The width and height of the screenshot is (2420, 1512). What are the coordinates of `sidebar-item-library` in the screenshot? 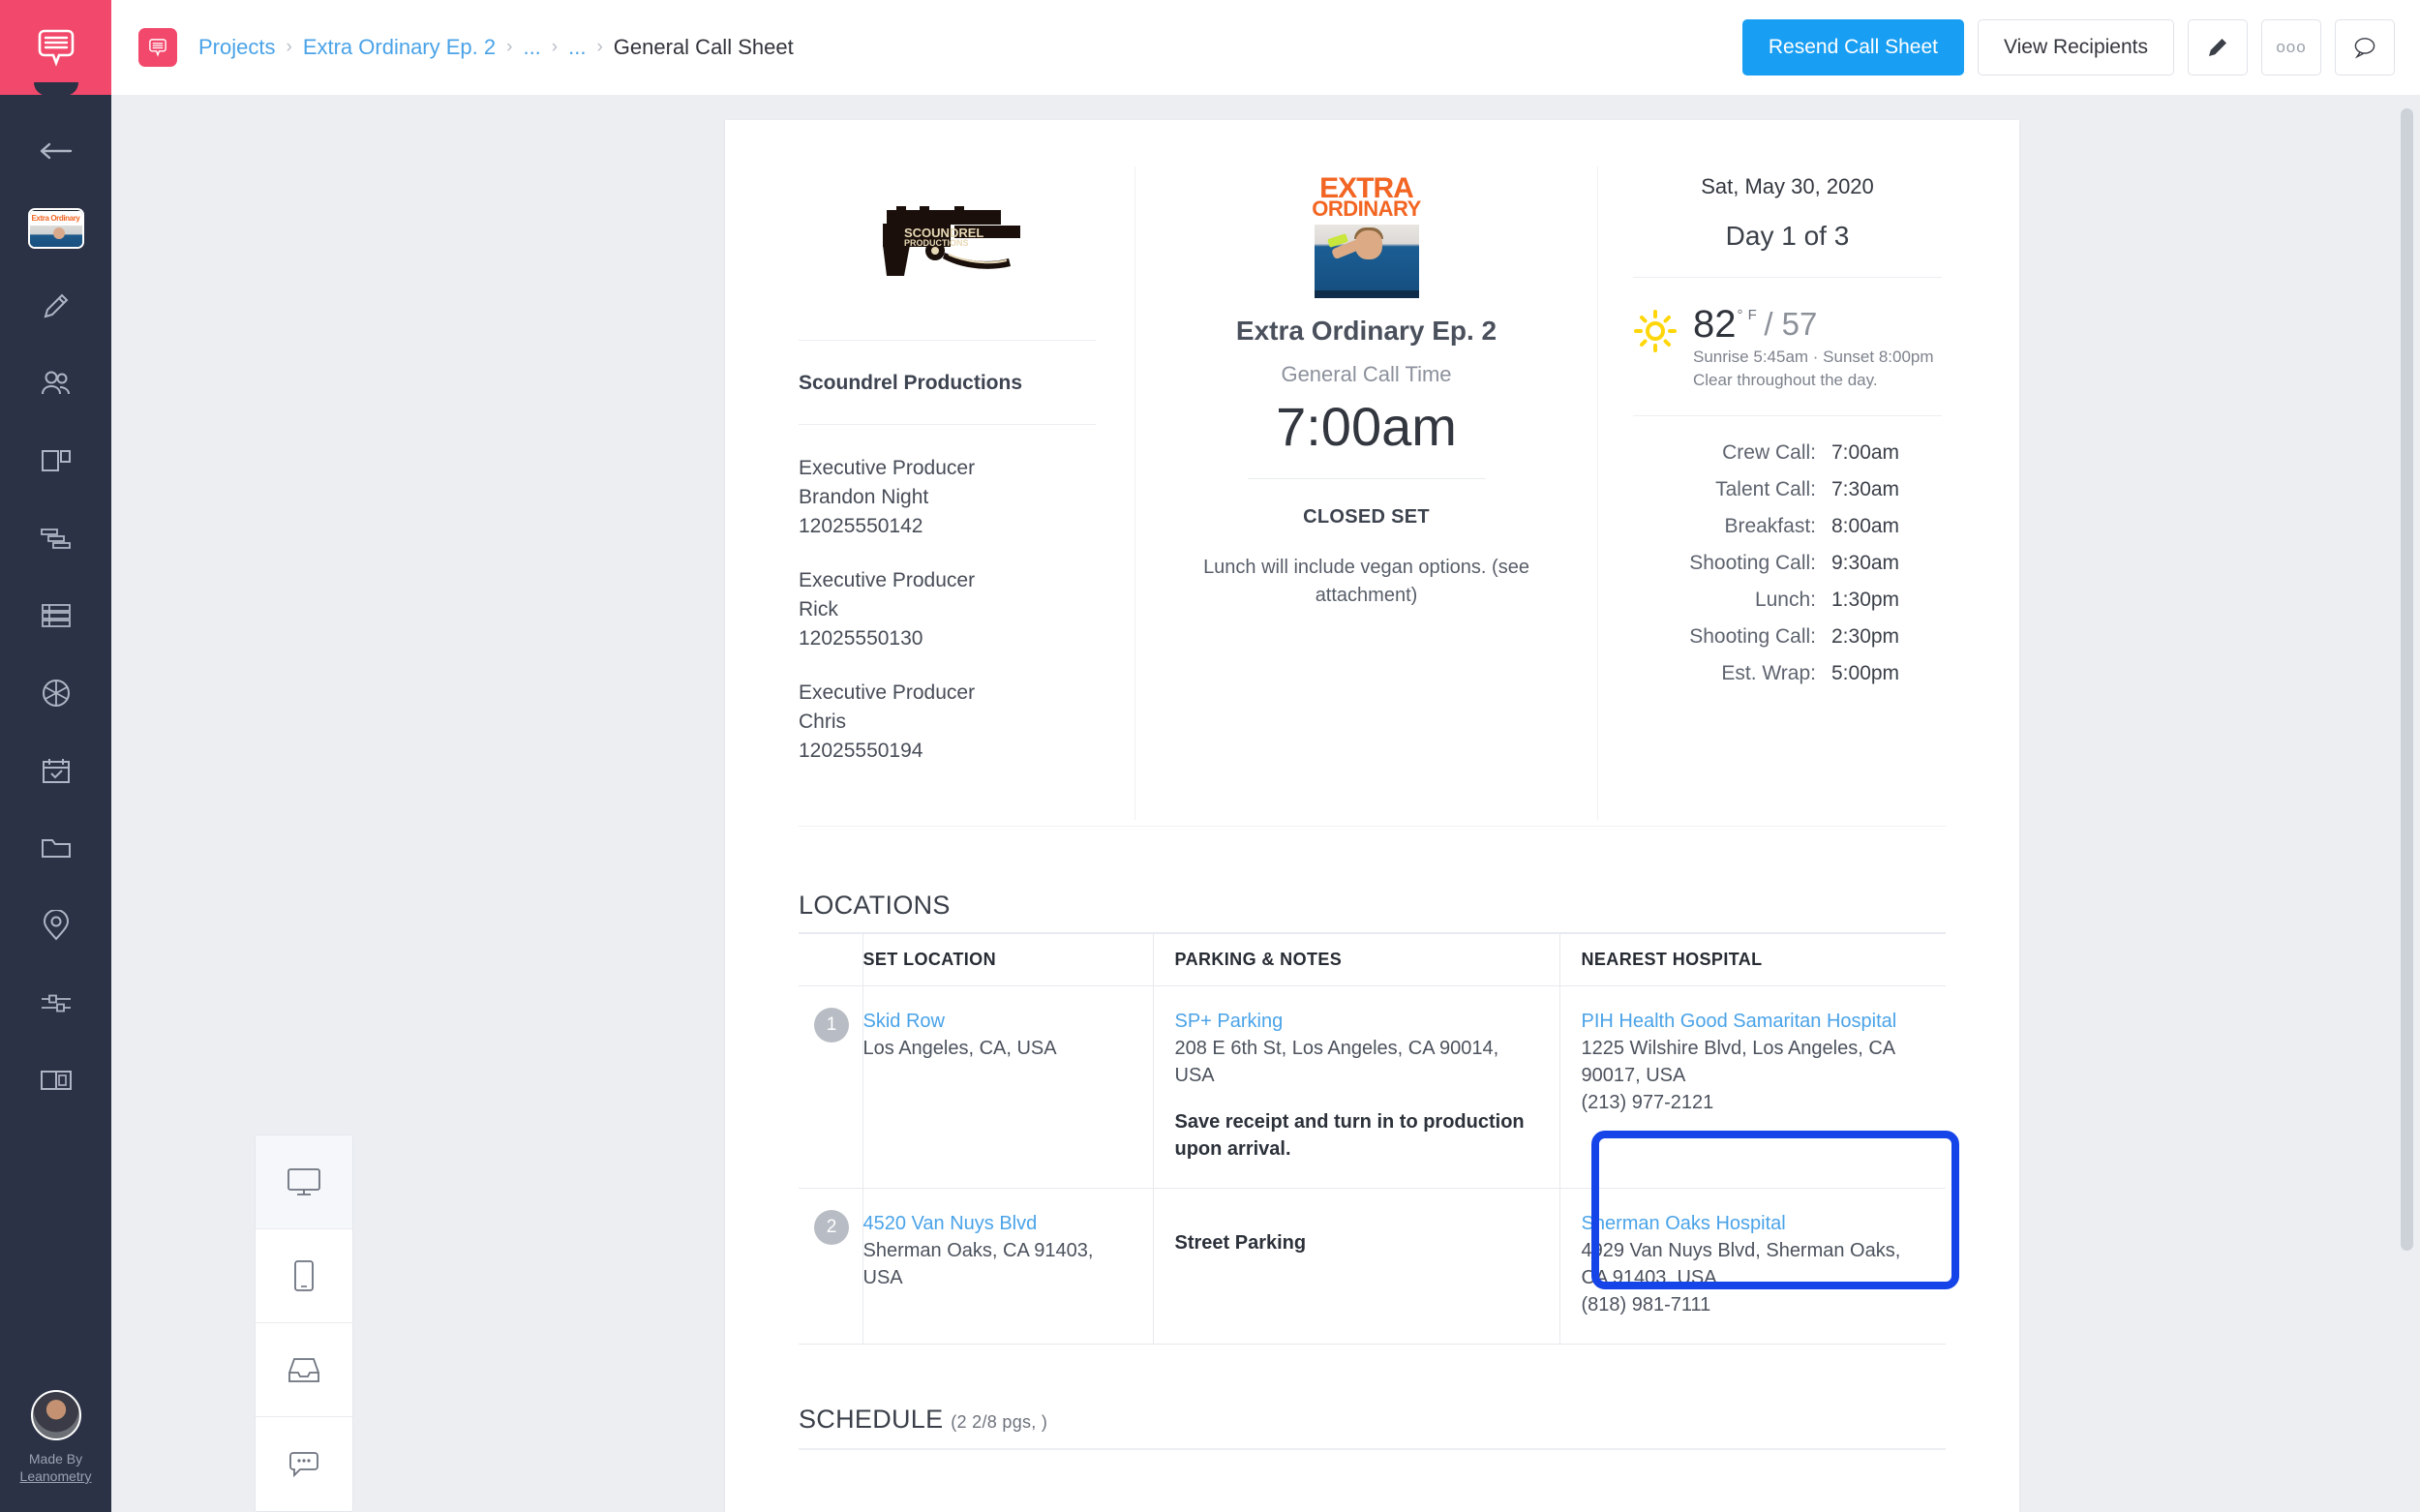 It's located at (55, 1080).